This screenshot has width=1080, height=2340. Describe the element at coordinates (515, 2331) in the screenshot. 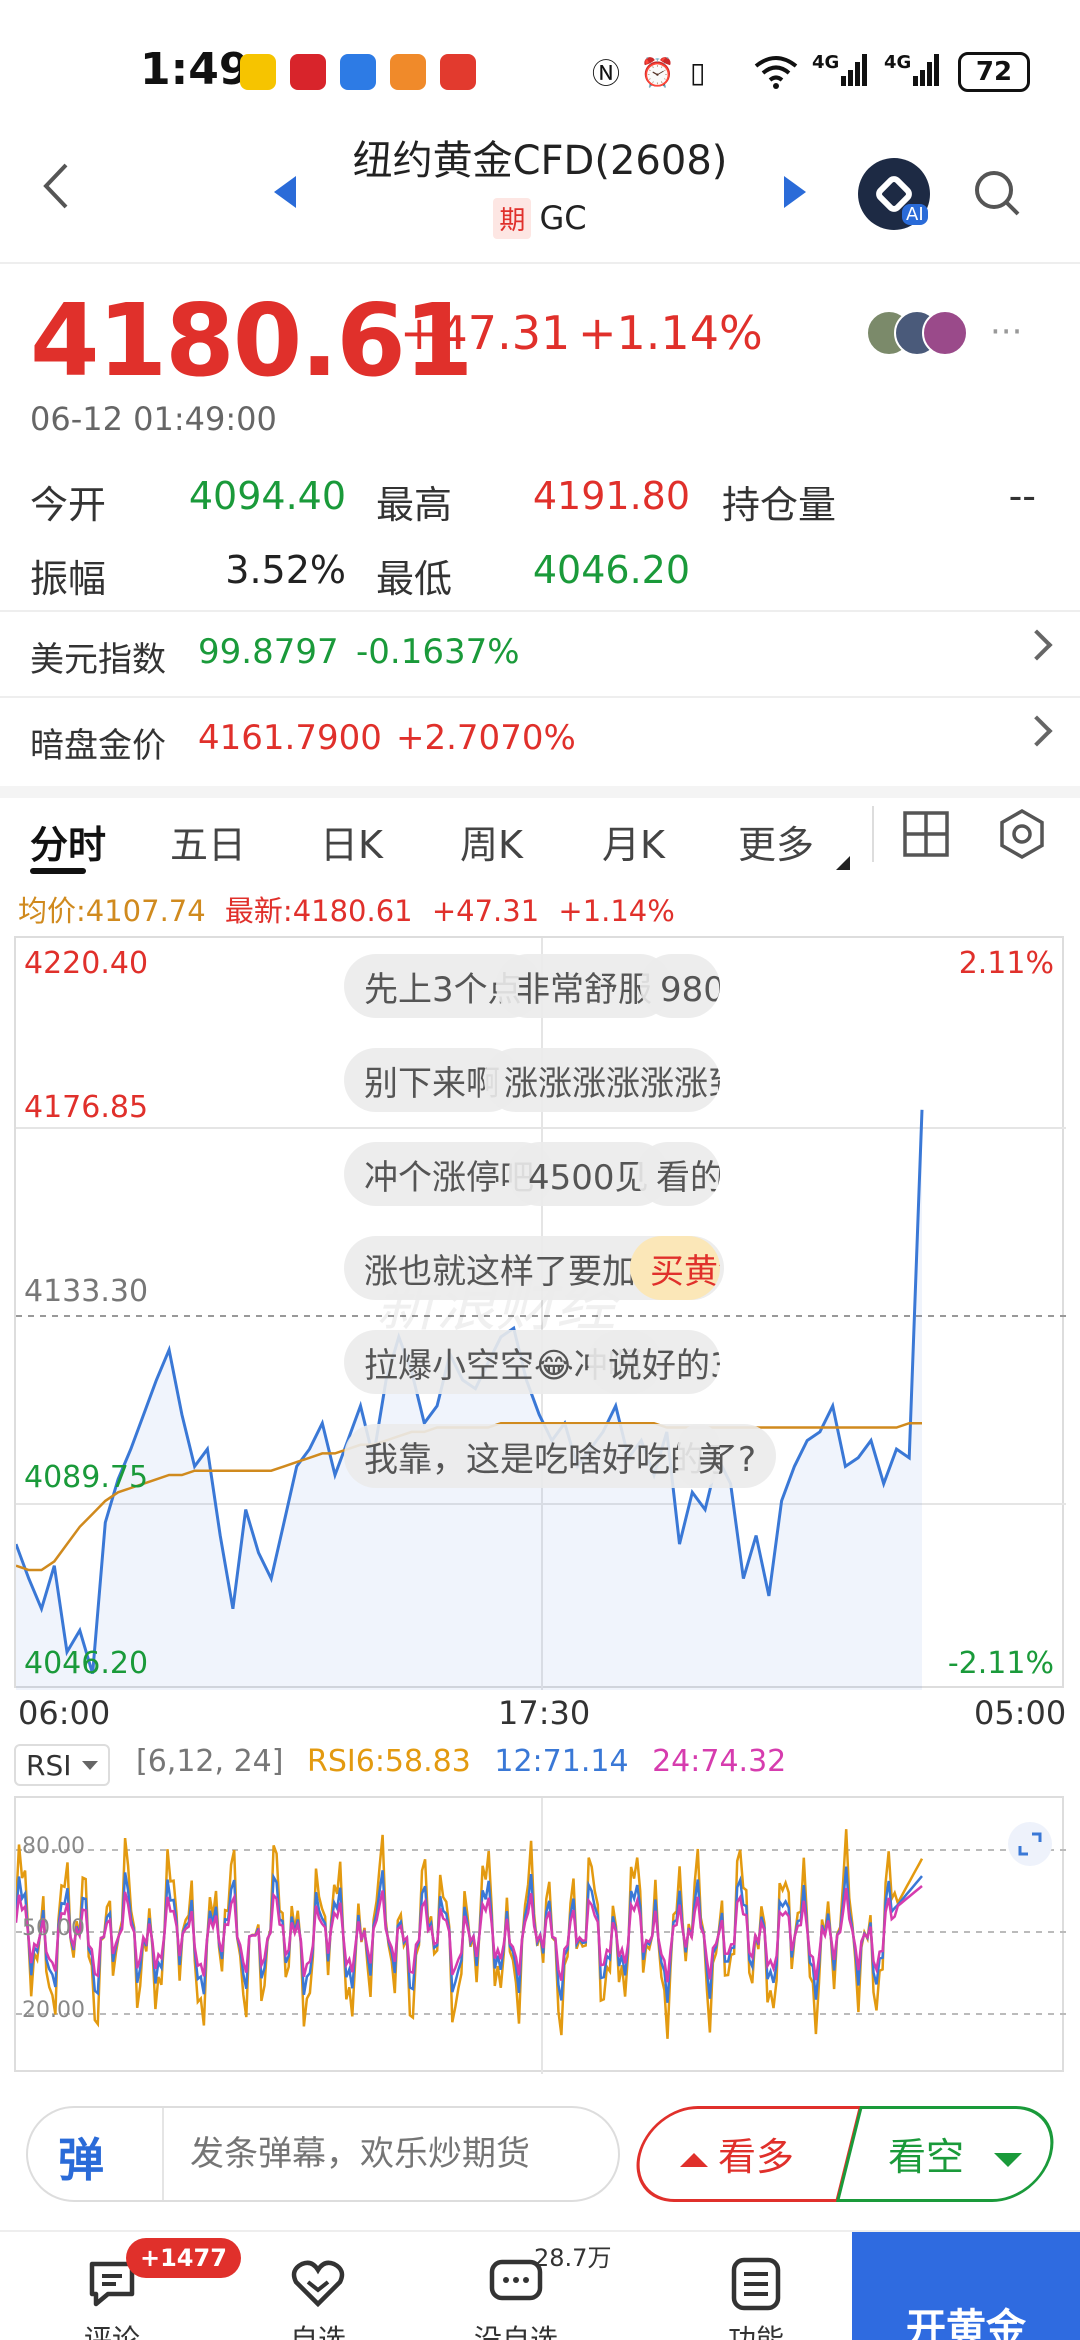

I see `nav-label: 没自选` at that location.